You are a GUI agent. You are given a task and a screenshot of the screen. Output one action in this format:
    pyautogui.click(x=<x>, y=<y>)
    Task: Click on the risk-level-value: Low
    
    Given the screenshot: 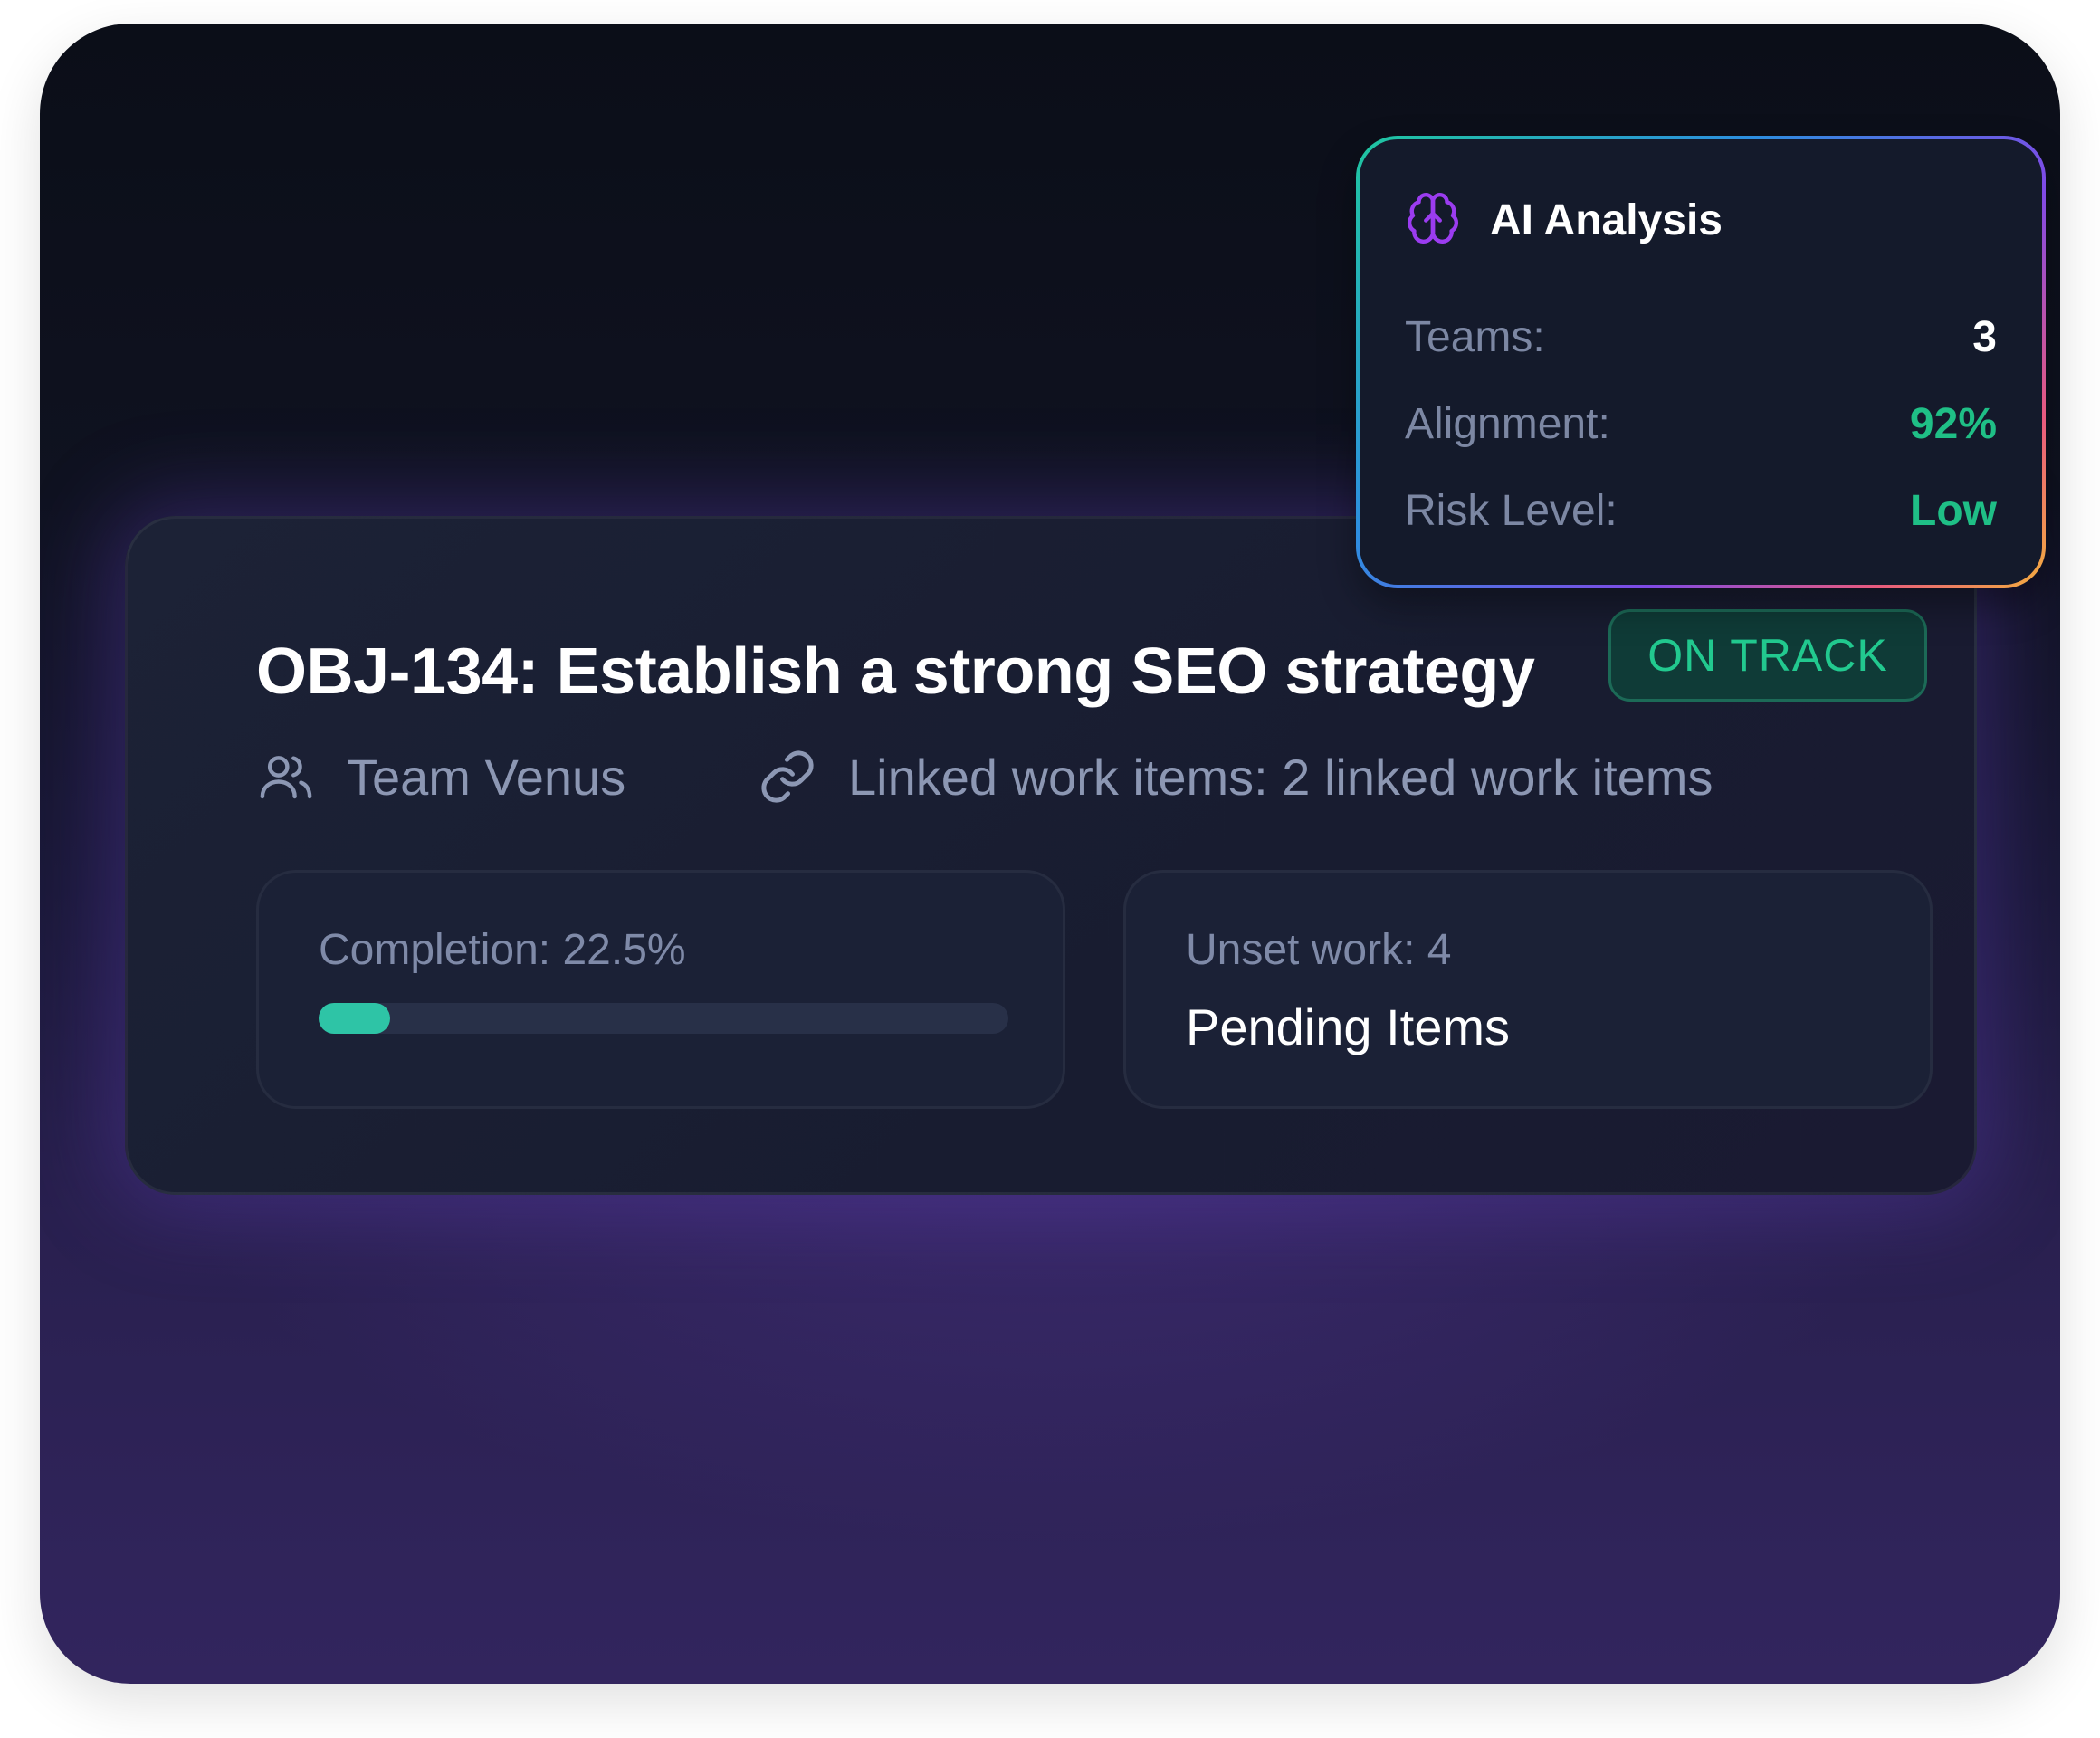 What is the action you would take?
    pyautogui.click(x=1953, y=510)
    